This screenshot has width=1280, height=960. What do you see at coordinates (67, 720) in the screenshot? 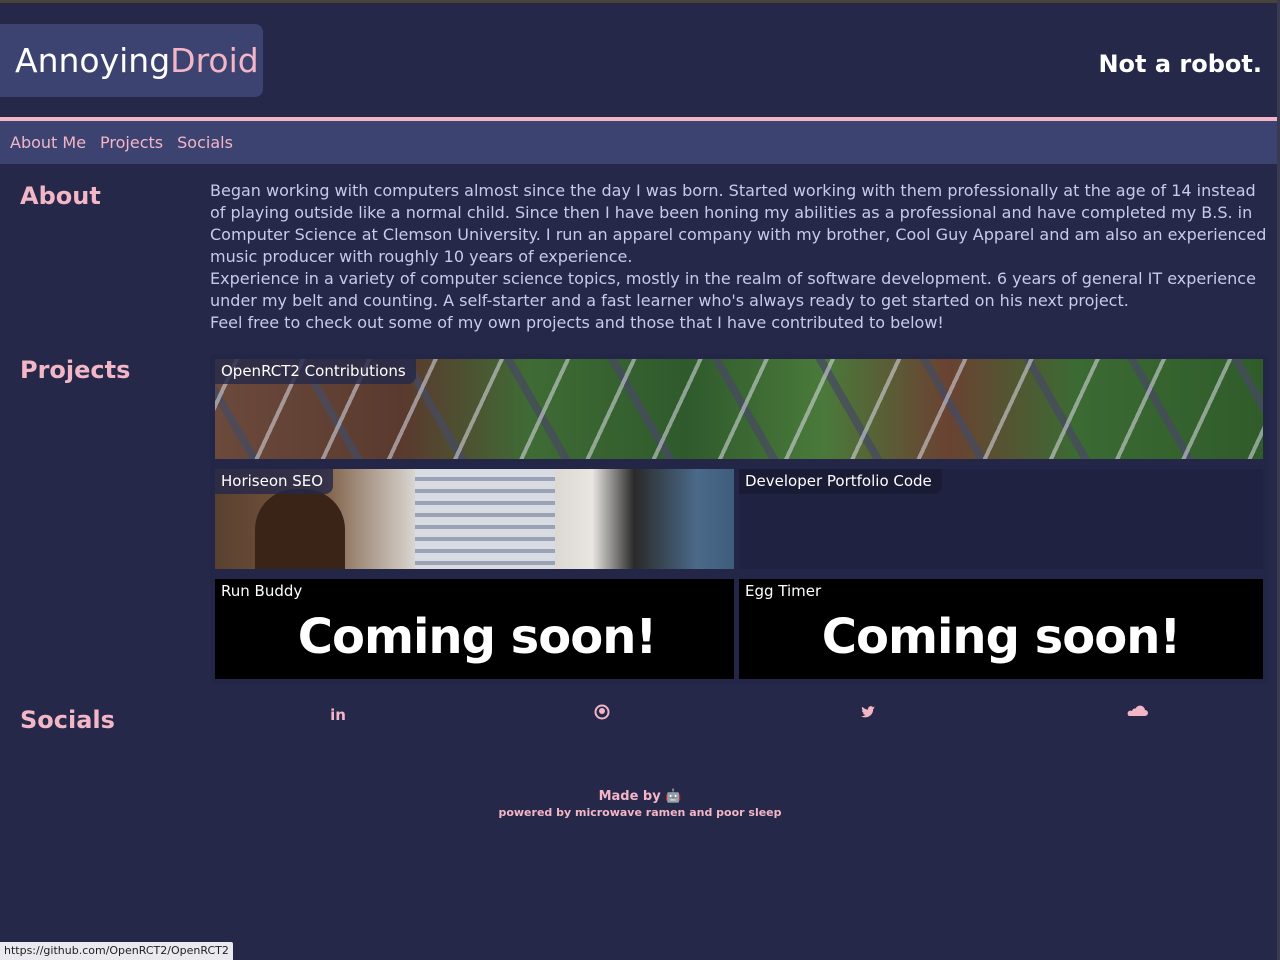
I see `socials-heading: Socials` at bounding box center [67, 720].